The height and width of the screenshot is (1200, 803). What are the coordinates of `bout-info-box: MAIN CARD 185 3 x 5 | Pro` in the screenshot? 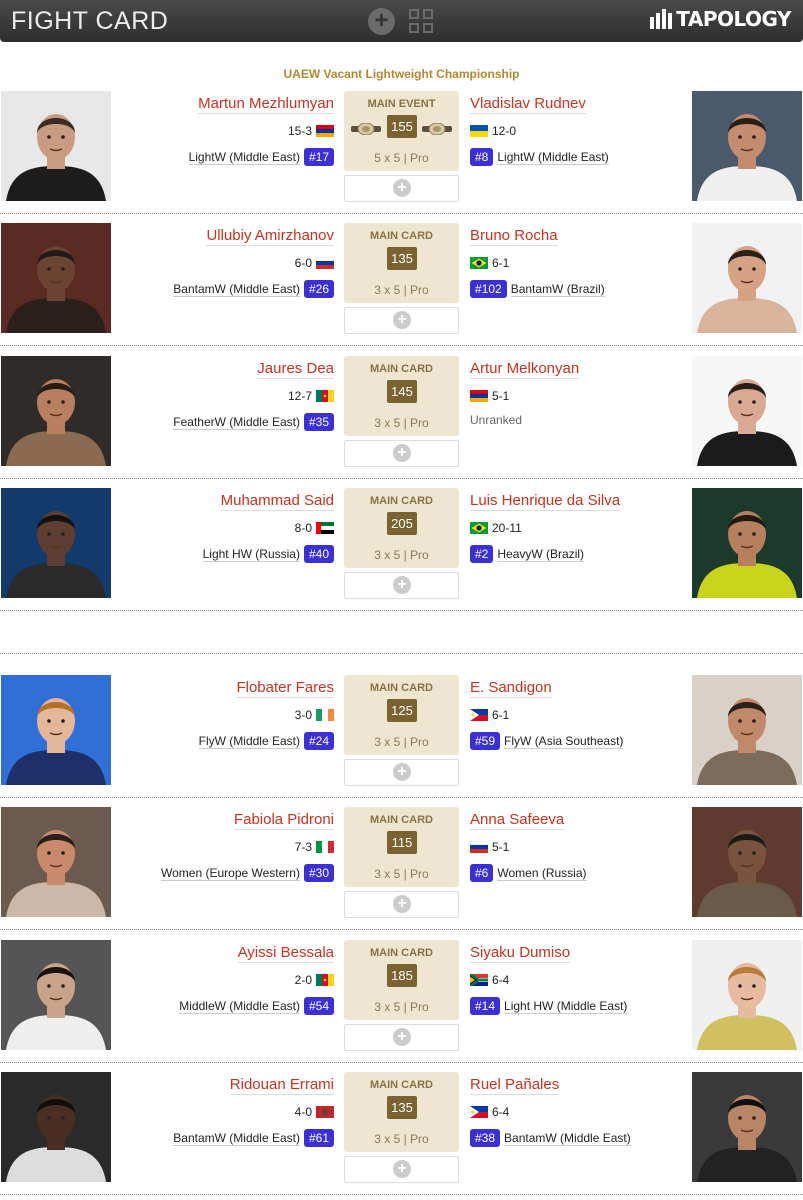 It's located at (401, 980).